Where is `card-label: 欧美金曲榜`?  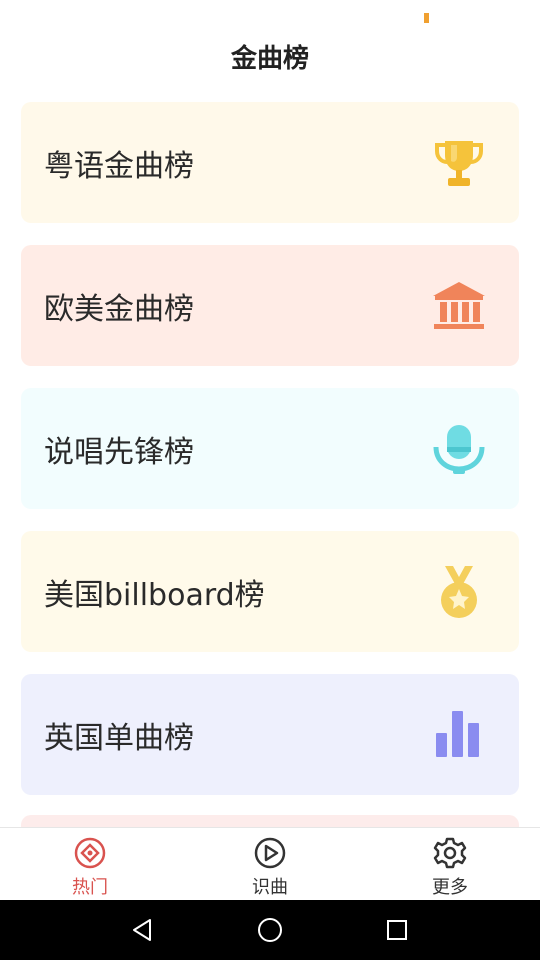
card-label: 欧美金曲榜 is located at coordinates (119, 309).